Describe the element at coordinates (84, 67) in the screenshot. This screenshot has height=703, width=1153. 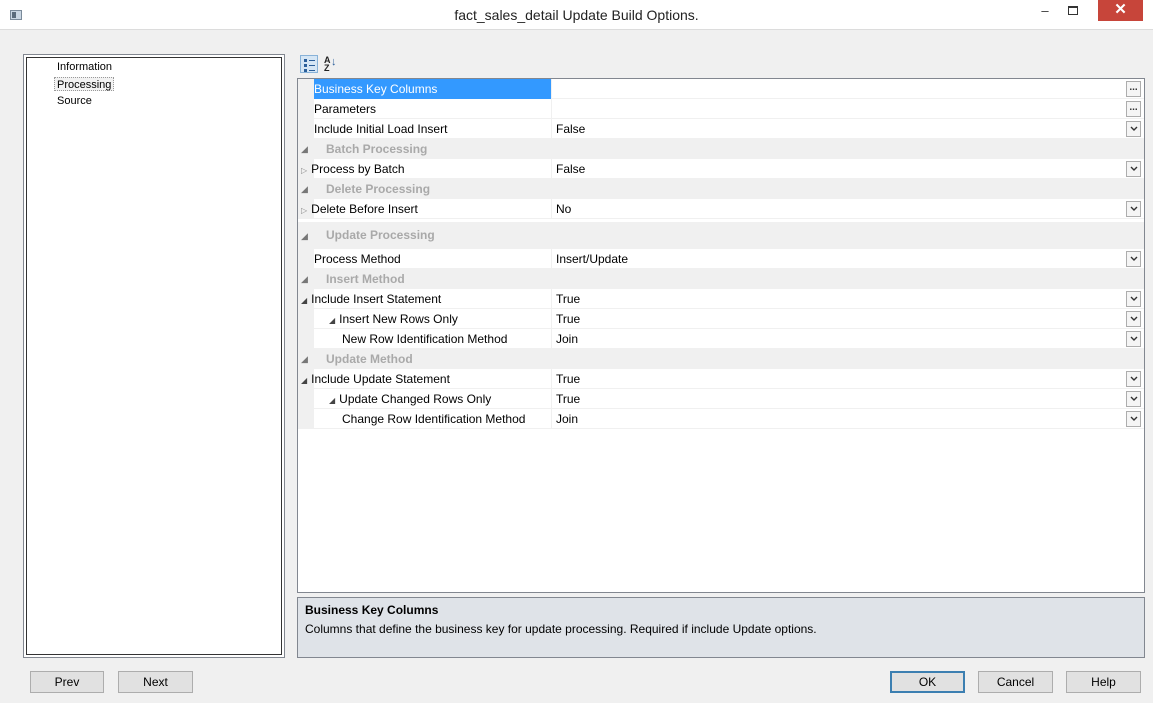
I see `nav-item-information: Information` at that location.